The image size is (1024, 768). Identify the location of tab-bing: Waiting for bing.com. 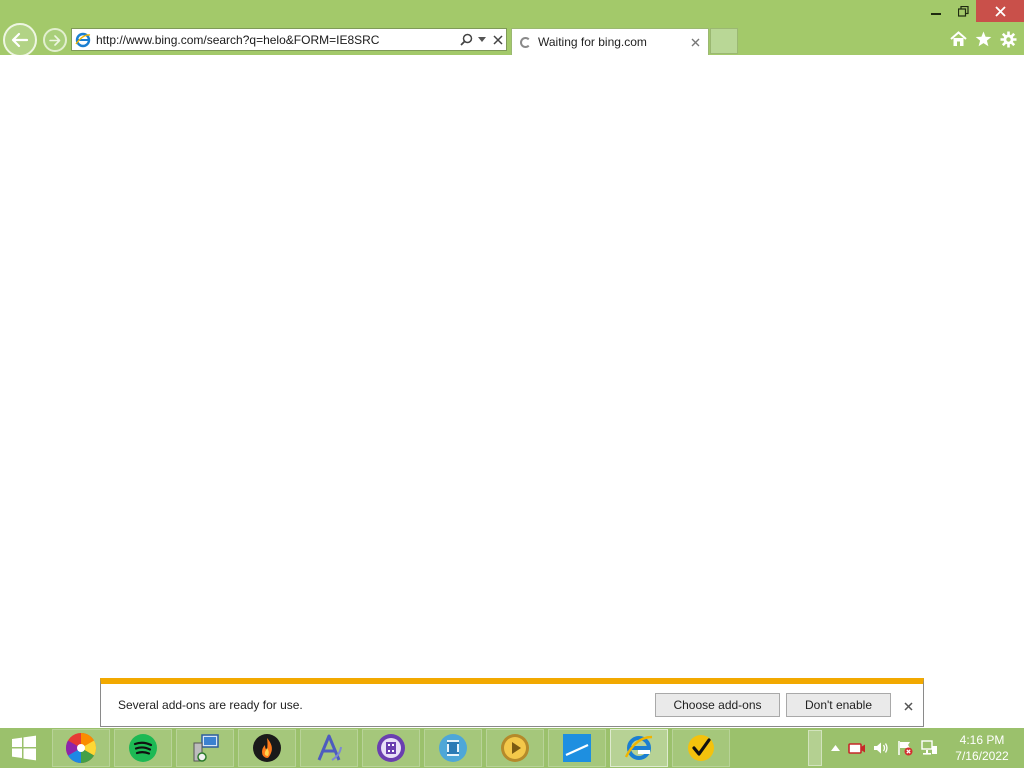
(610, 41).